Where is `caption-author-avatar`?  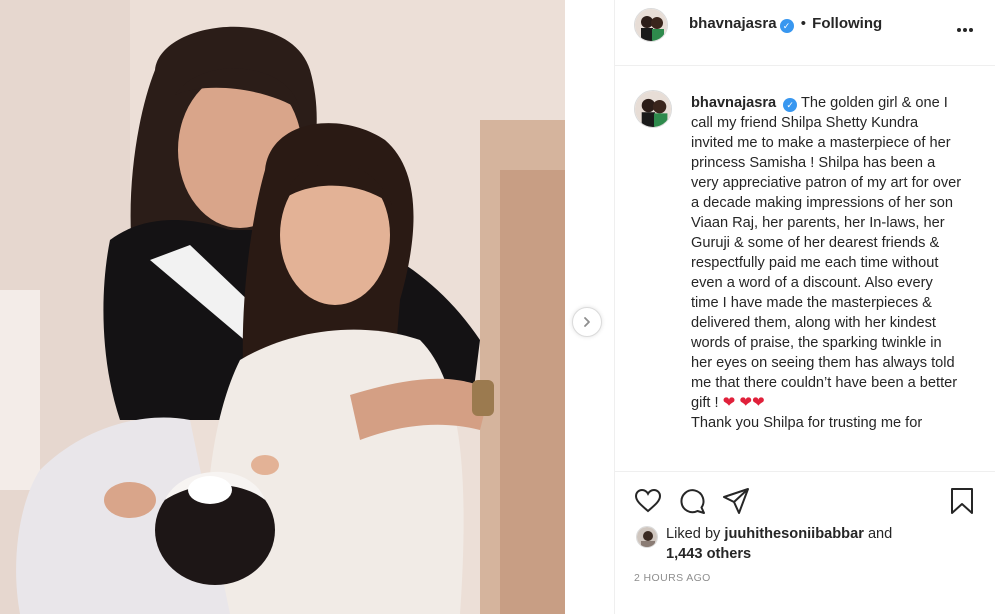
caption-author-avatar is located at coordinates (653, 109).